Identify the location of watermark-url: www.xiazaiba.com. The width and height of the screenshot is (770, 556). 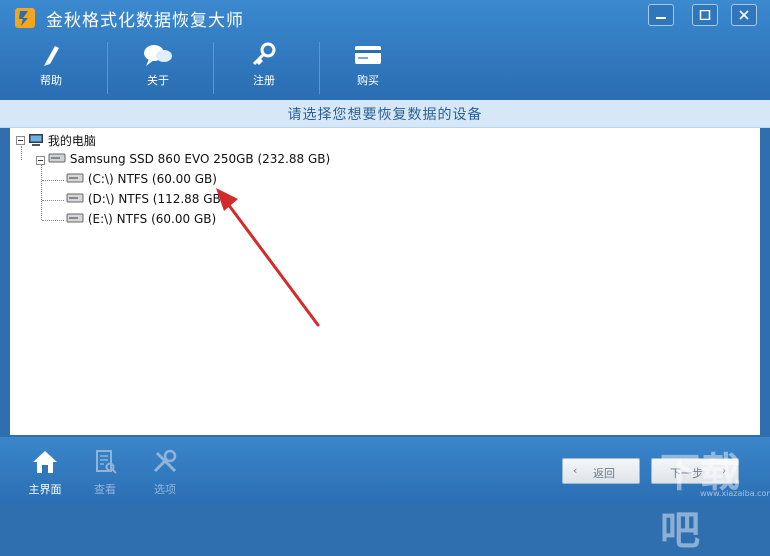
(735, 493).